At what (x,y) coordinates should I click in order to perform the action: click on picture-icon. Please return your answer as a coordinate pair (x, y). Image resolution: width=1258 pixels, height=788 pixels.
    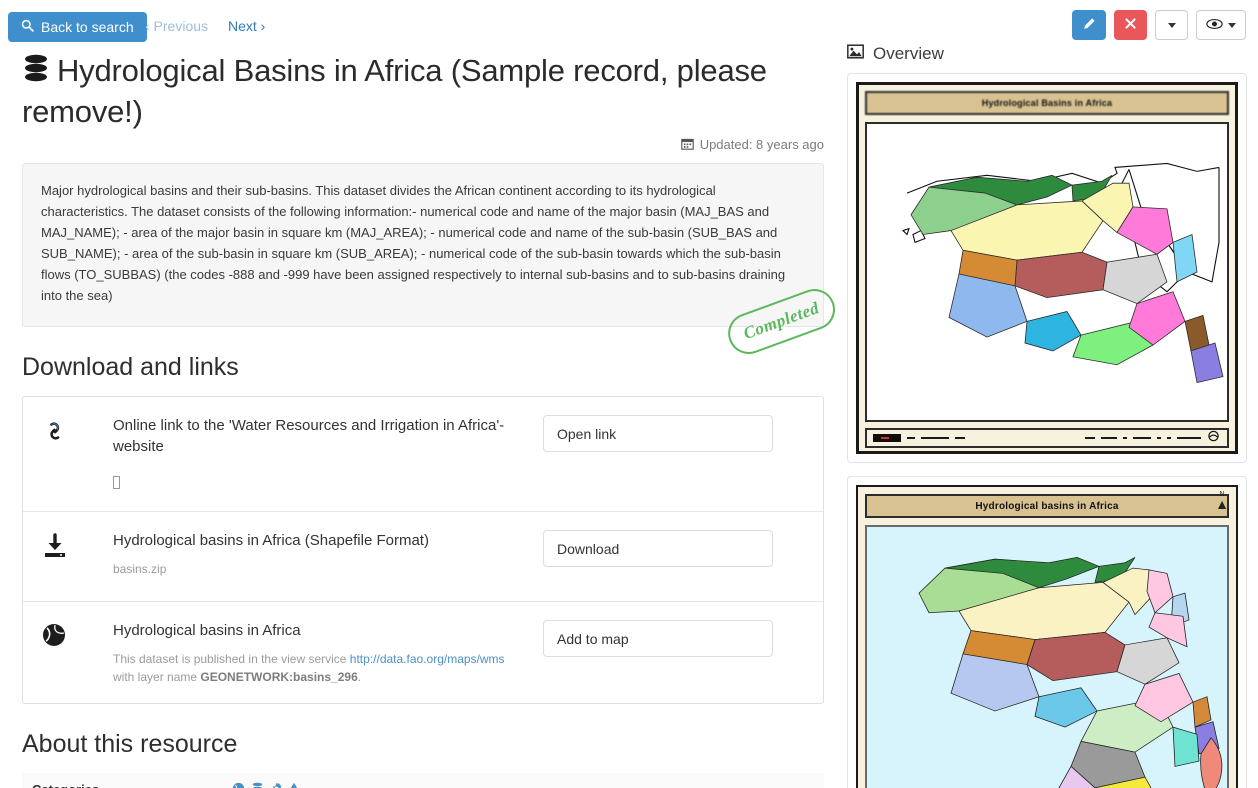
    Looking at the image, I should click on (855, 54).